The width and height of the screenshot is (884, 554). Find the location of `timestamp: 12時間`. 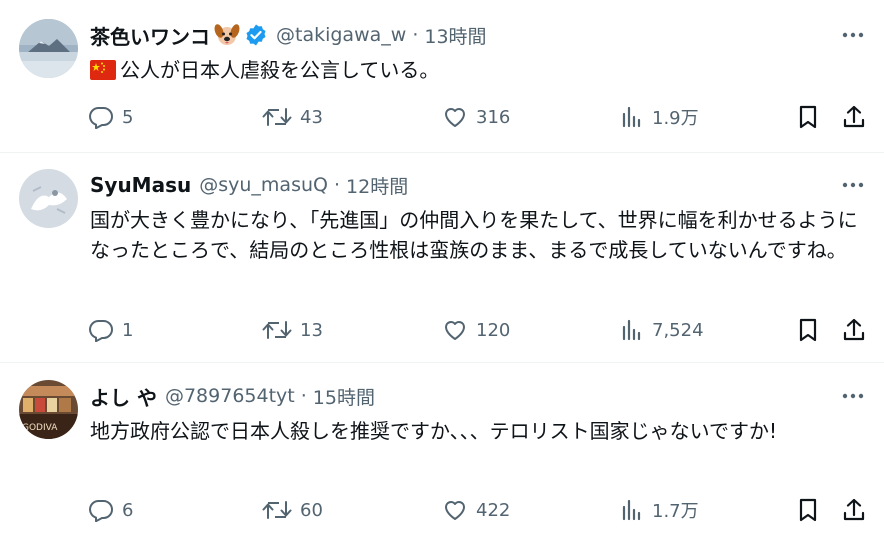

timestamp: 12時間 is located at coordinates (377, 185).